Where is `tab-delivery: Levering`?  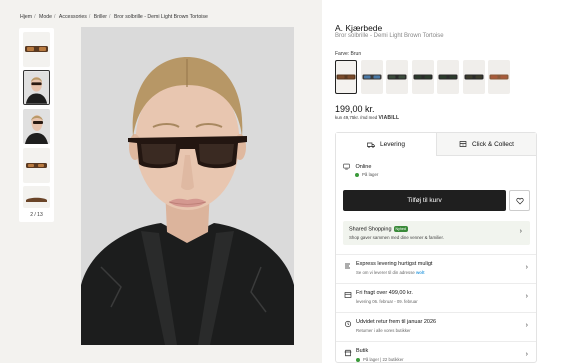
tab-delivery: Levering is located at coordinates (386, 144).